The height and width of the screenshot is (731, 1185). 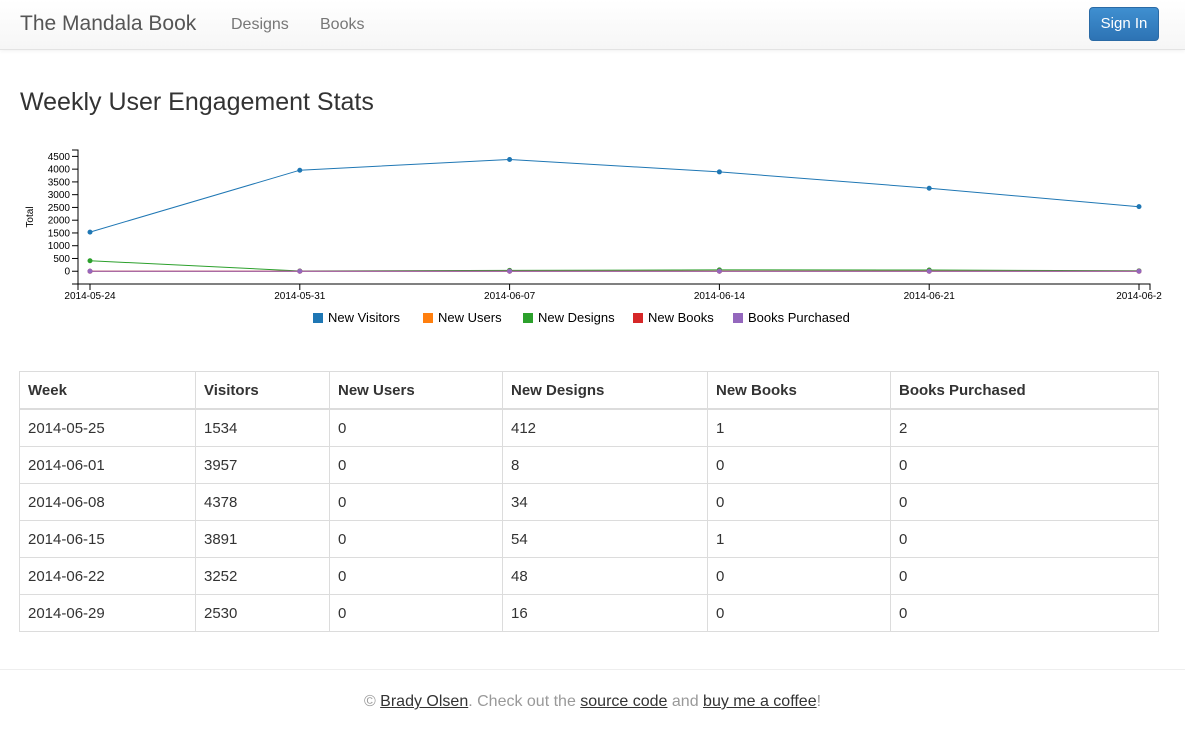 What do you see at coordinates (59, 170) in the screenshot?
I see `y-tick-label: 4000` at bounding box center [59, 170].